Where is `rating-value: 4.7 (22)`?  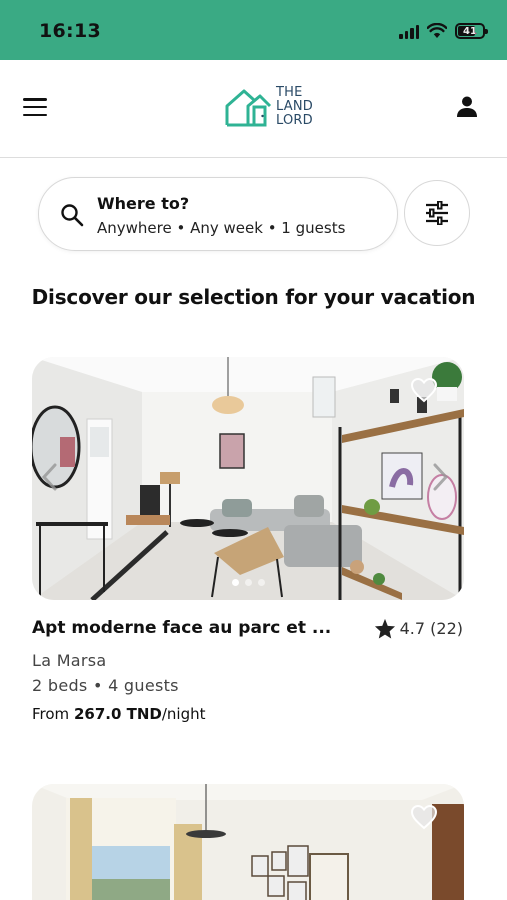 rating-value: 4.7 (22) is located at coordinates (431, 628).